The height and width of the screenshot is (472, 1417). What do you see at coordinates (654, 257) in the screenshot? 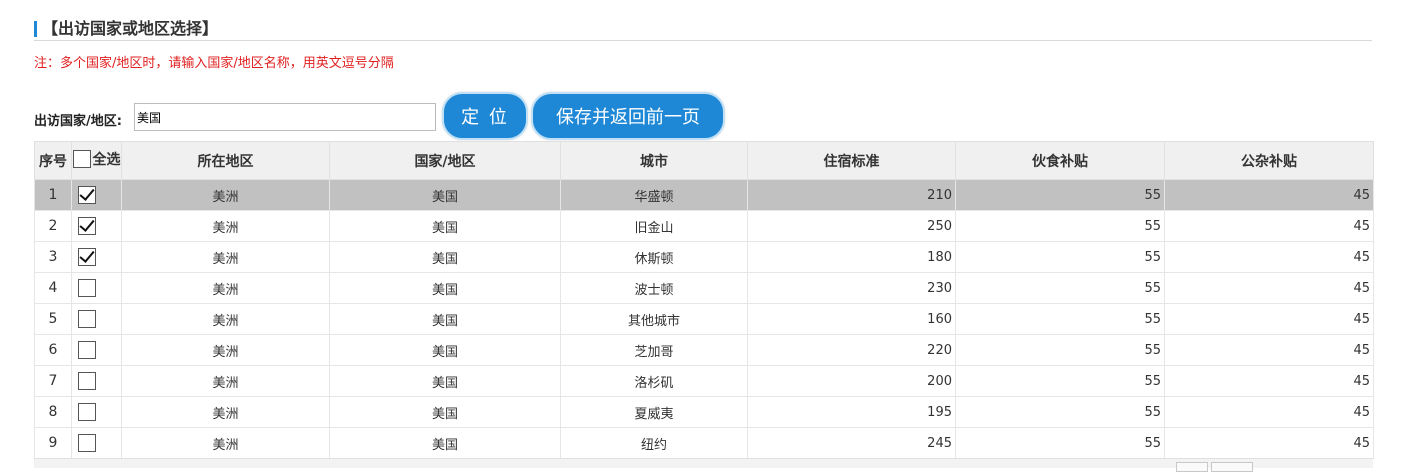
I see `row-city: 休斯顿` at bounding box center [654, 257].